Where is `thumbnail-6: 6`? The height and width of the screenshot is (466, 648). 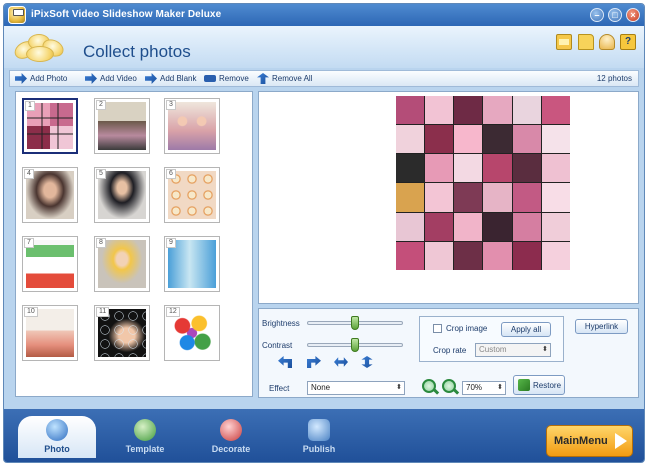 thumbnail-6: 6 is located at coordinates (192, 195).